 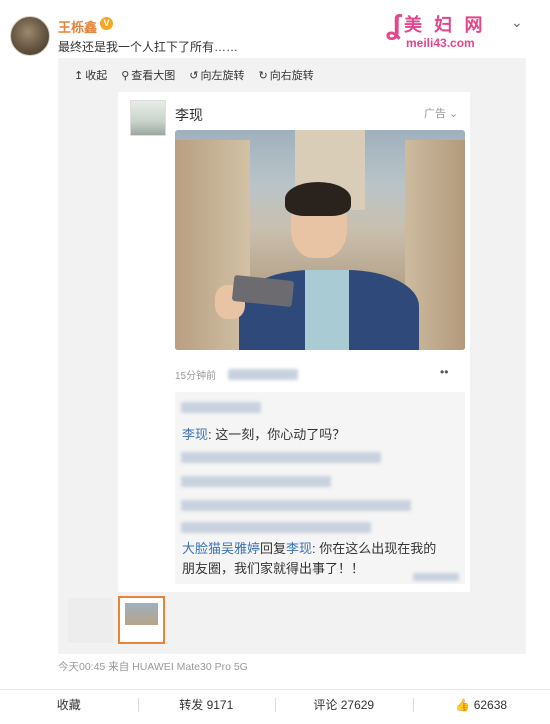 What do you see at coordinates (206, 704) in the screenshot?
I see `repost-button: 转发 9171` at bounding box center [206, 704].